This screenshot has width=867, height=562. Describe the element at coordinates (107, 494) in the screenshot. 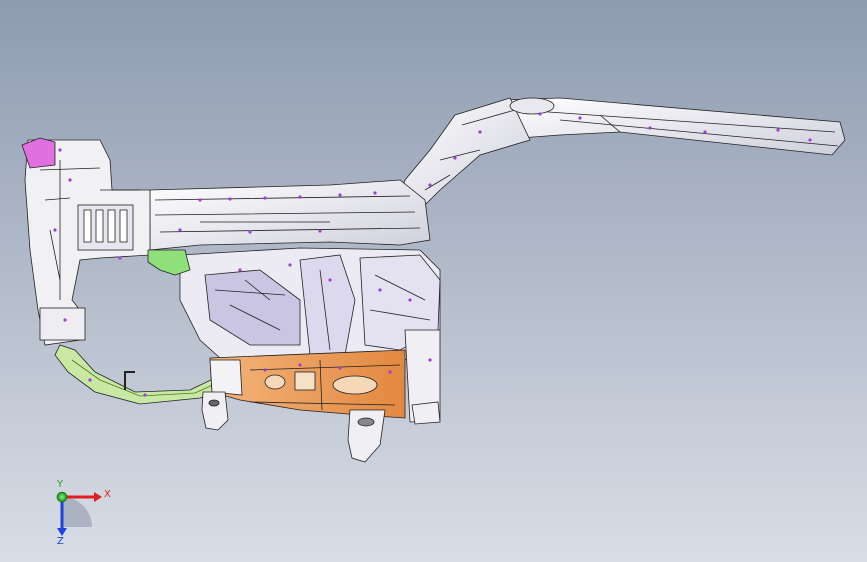

I see `triad-x-label: X` at that location.